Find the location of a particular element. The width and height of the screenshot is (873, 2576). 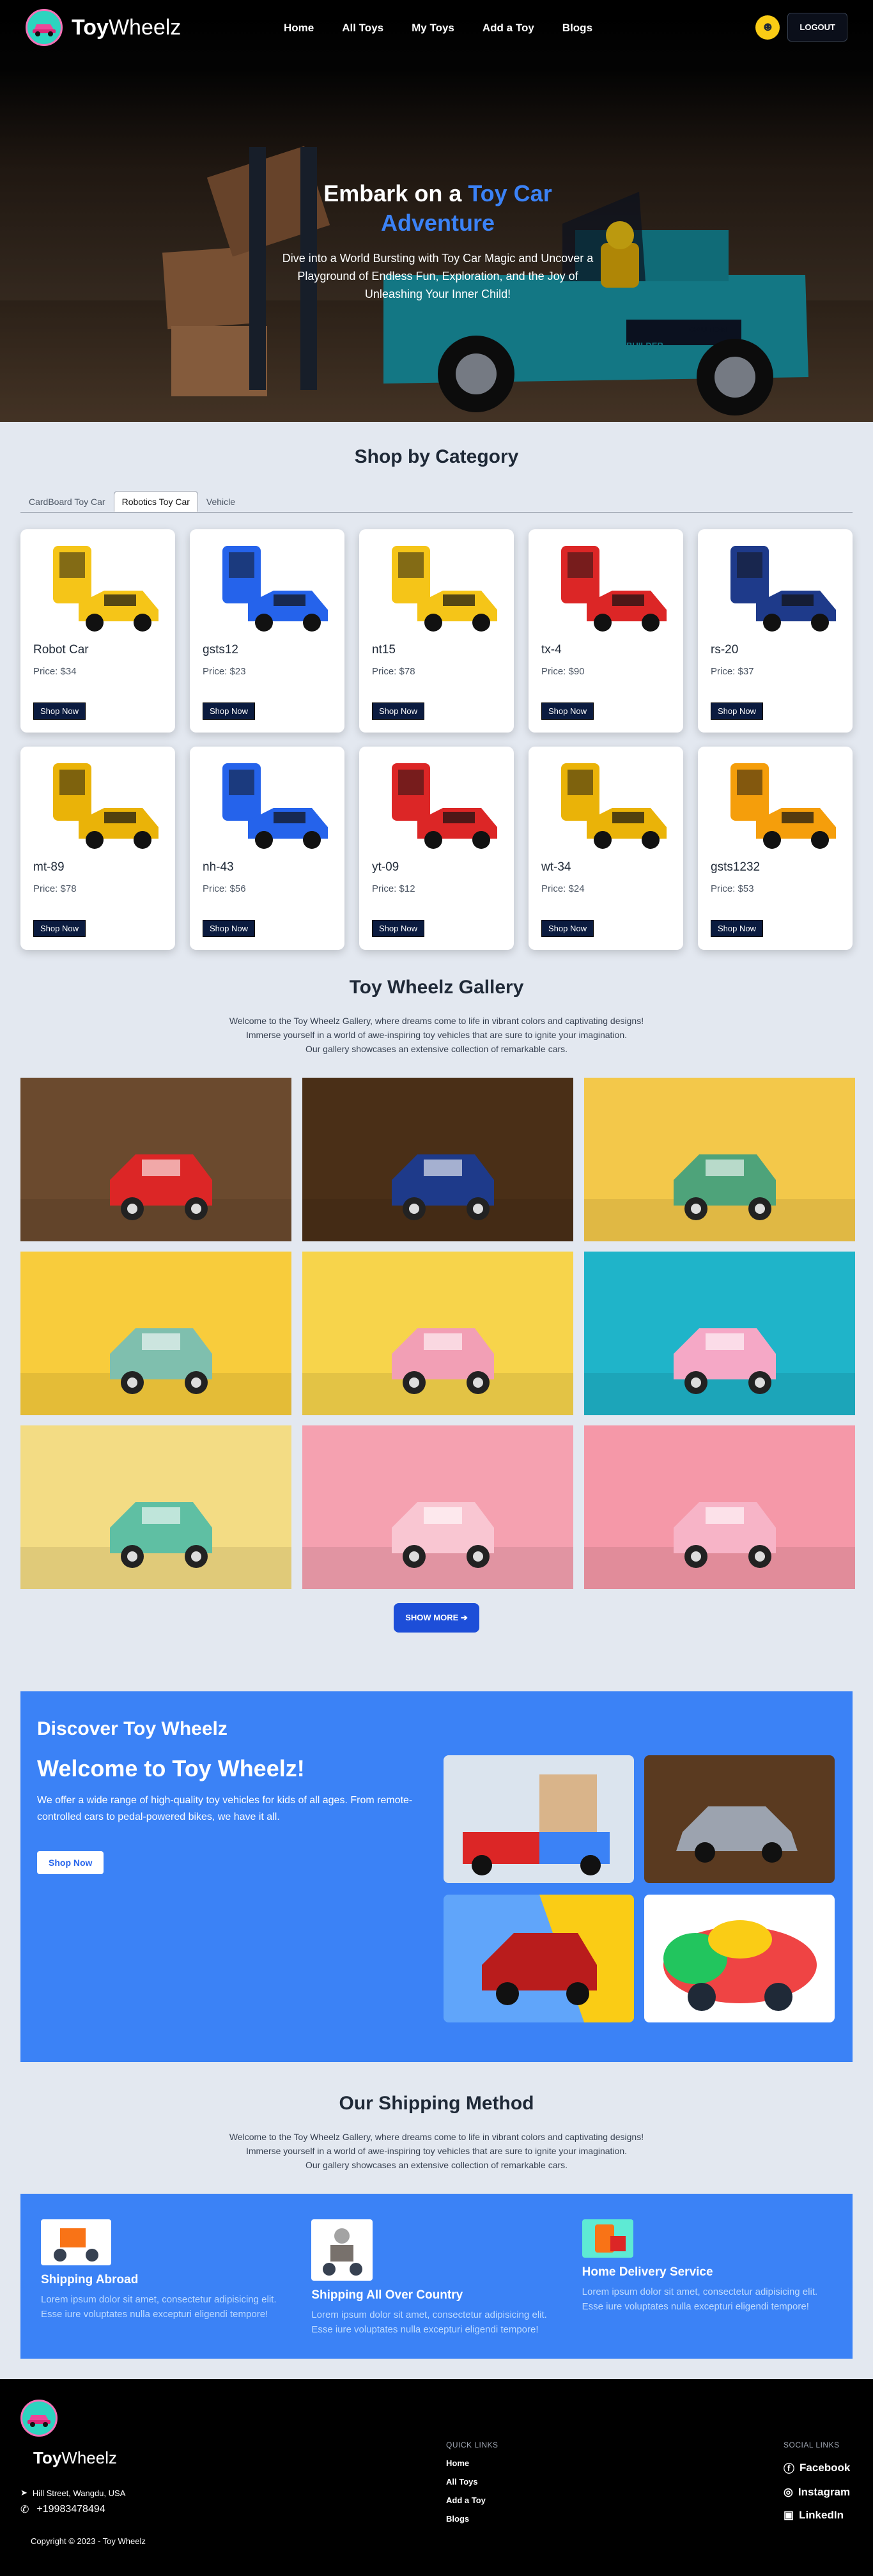

car-logo-icon is located at coordinates (44, 28).